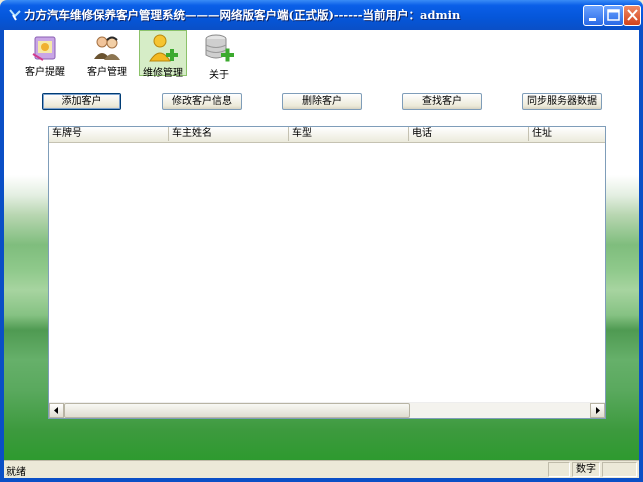  Describe the element at coordinates (586, 469) in the screenshot. I see `status-num-indicator: 数字` at that location.